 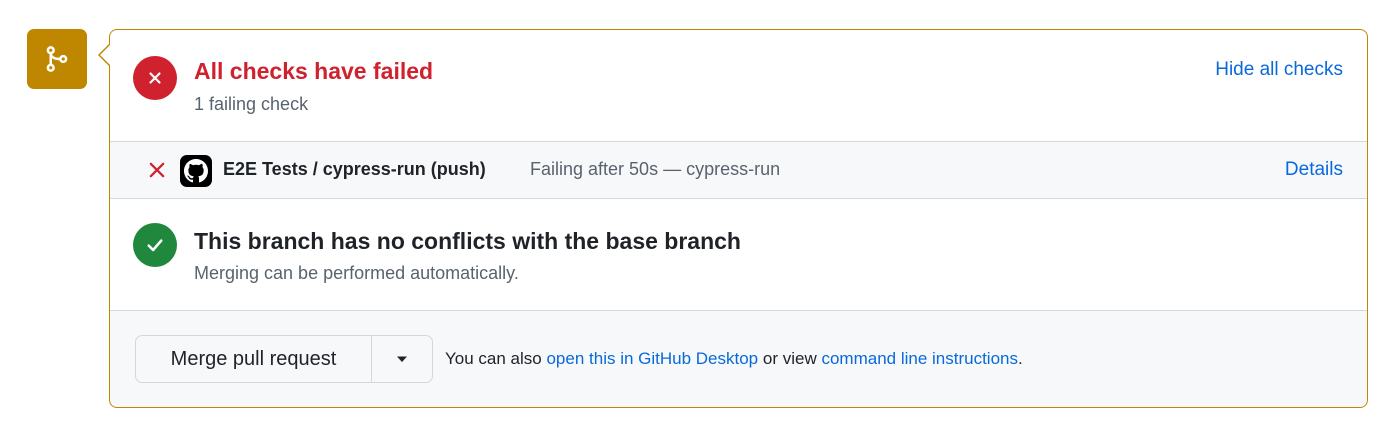 What do you see at coordinates (155, 245) in the screenshot?
I see `check-icon` at bounding box center [155, 245].